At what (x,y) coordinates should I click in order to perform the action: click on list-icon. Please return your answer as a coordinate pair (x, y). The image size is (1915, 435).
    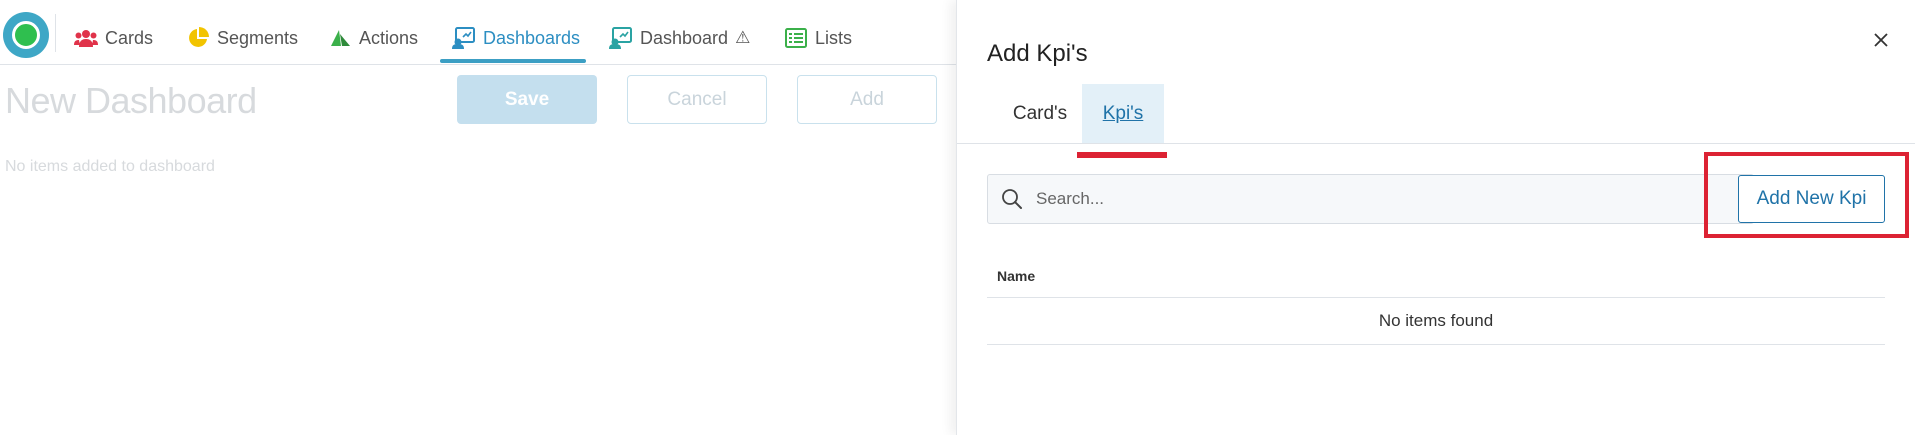
    Looking at the image, I should click on (796, 38).